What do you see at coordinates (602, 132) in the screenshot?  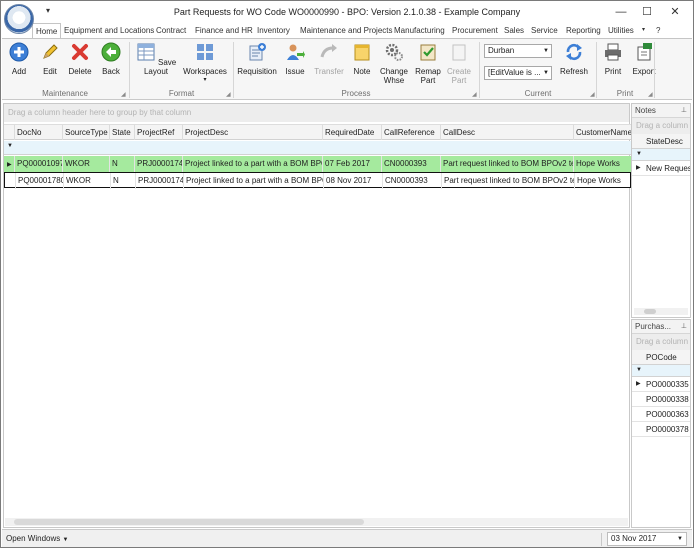 I see `column-header-customername: CustomerName` at bounding box center [602, 132].